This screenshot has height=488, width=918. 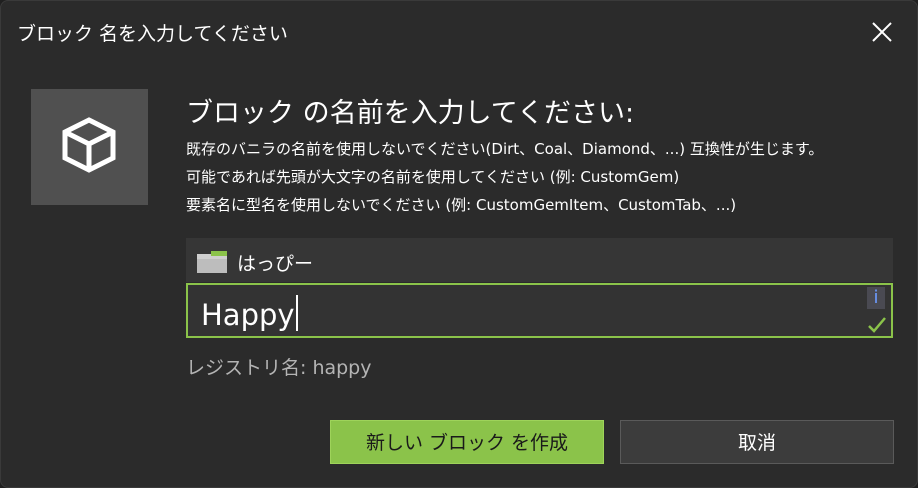 What do you see at coordinates (539, 310) in the screenshot?
I see `block-name-input: Happy i` at bounding box center [539, 310].